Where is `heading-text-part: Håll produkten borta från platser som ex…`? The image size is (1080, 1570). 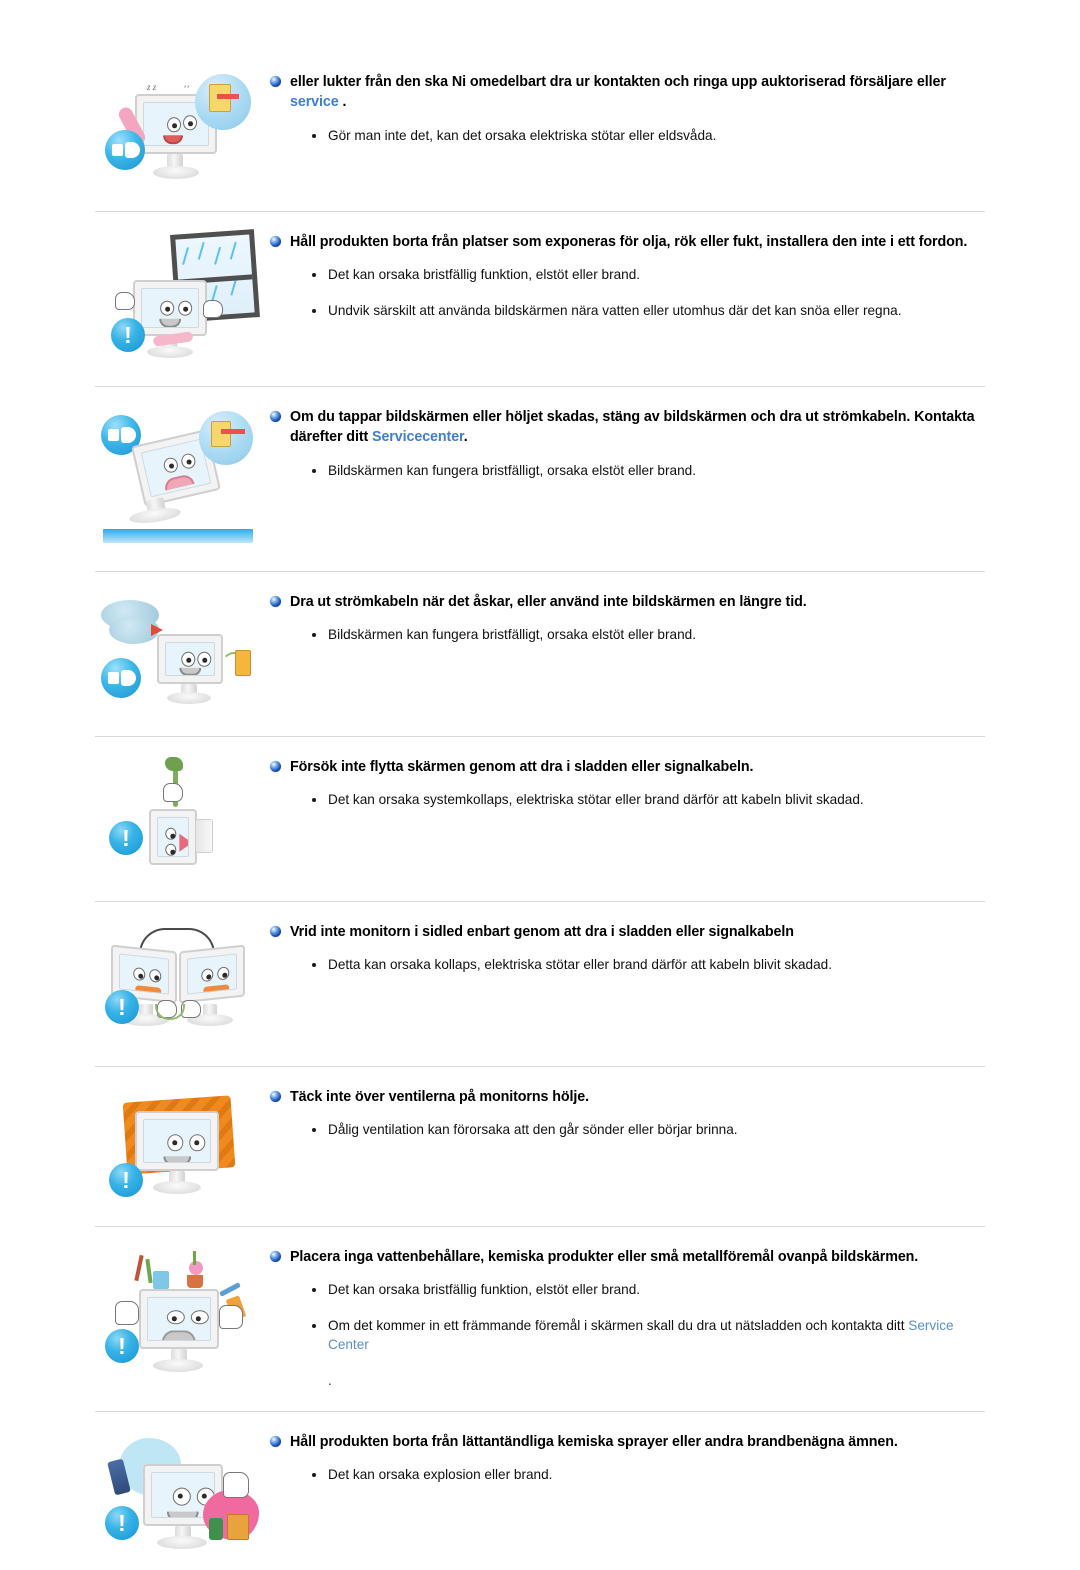
heading-text-part: Håll produkten borta från platser som ex… is located at coordinates (629, 242).